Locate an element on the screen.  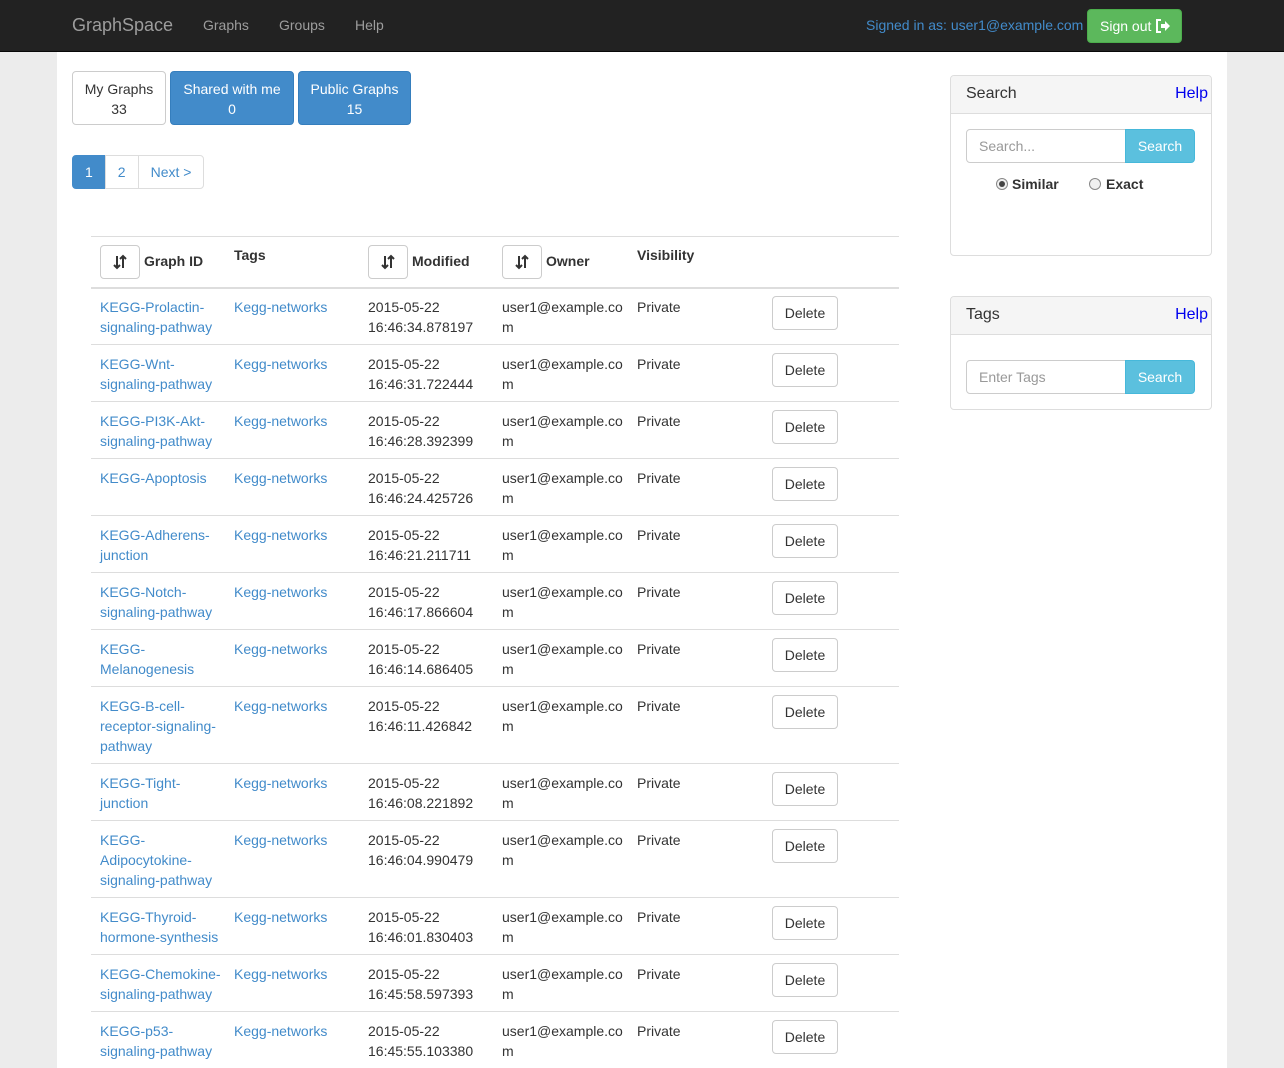
nav-help: Help is located at coordinates (369, 25).